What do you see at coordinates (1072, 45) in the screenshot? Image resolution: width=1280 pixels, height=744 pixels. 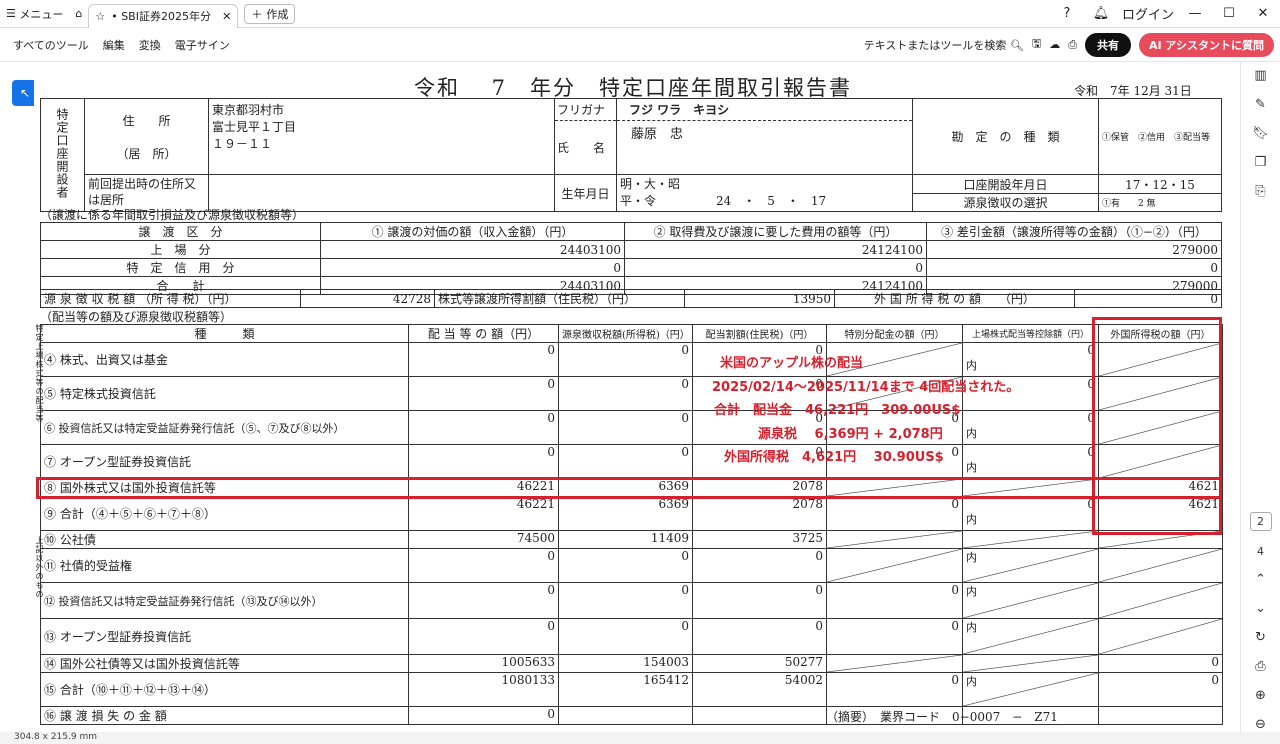 I see `print-icon: ⎙` at bounding box center [1072, 45].